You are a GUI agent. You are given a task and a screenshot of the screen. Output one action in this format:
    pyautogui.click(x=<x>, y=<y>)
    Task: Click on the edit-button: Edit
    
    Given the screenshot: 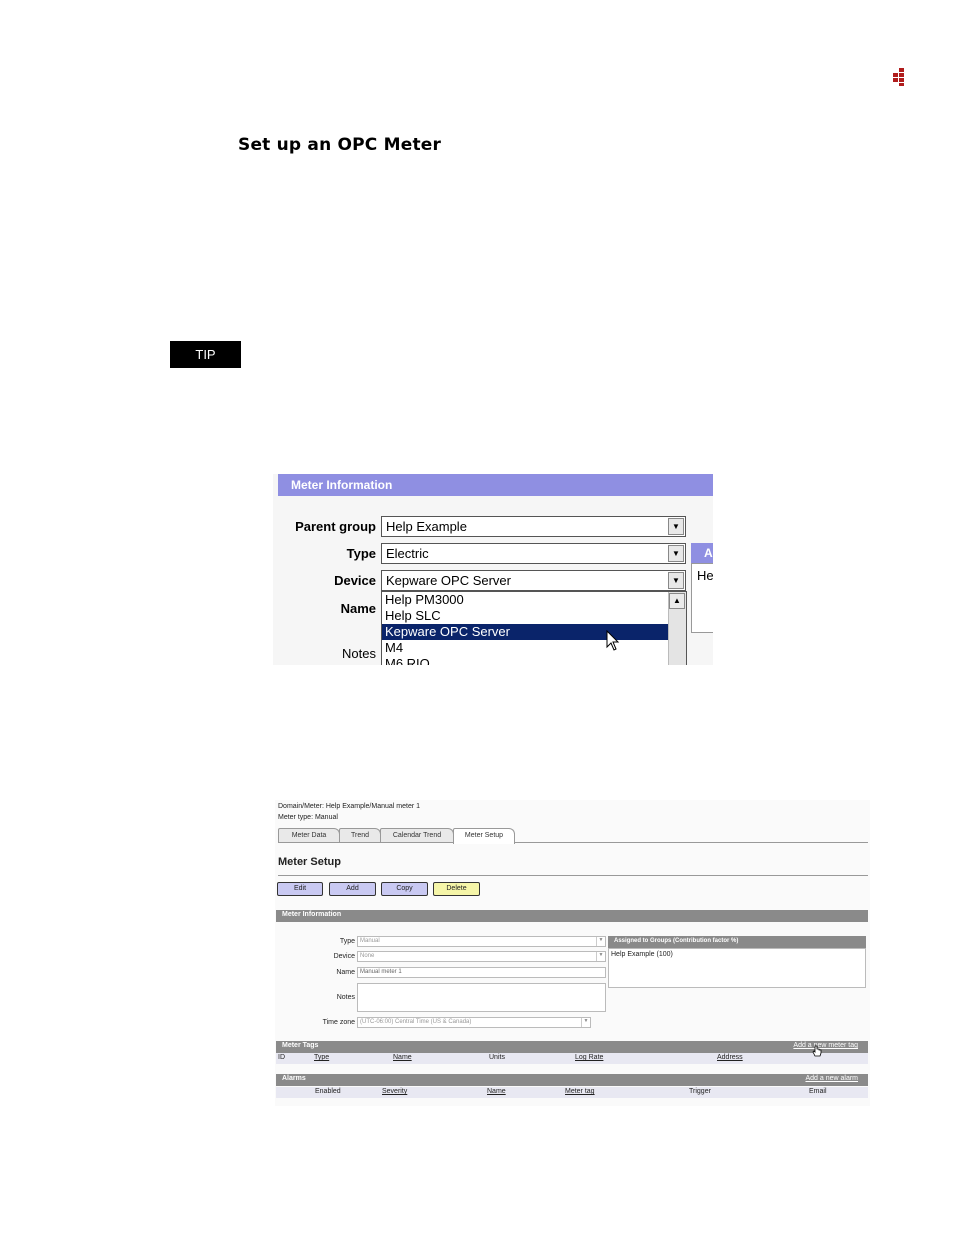 What is the action you would take?
    pyautogui.click(x=300, y=889)
    